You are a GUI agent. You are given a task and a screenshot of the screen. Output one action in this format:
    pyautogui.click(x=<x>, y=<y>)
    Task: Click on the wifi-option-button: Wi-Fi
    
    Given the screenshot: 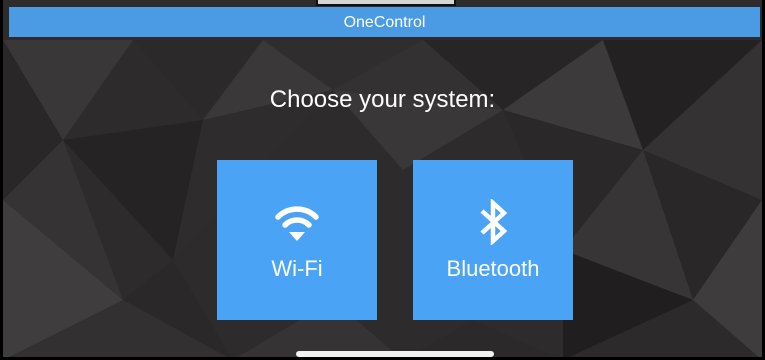 What is the action you would take?
    pyautogui.click(x=297, y=240)
    